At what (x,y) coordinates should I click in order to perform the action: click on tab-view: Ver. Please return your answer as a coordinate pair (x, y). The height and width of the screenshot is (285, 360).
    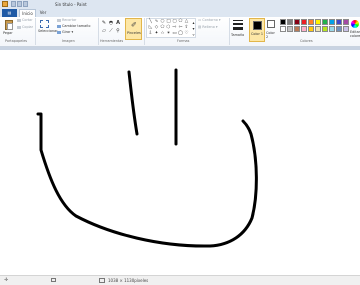
    Looking at the image, I should click on (43, 13).